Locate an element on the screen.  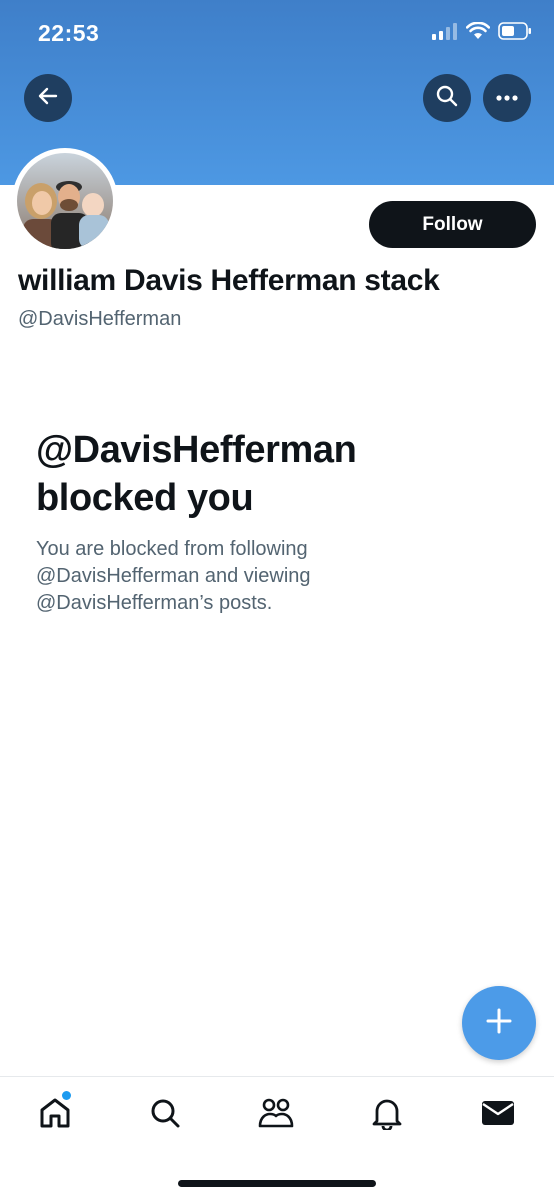
profile-handle: @DavisHefferman is located at coordinates (100, 319).